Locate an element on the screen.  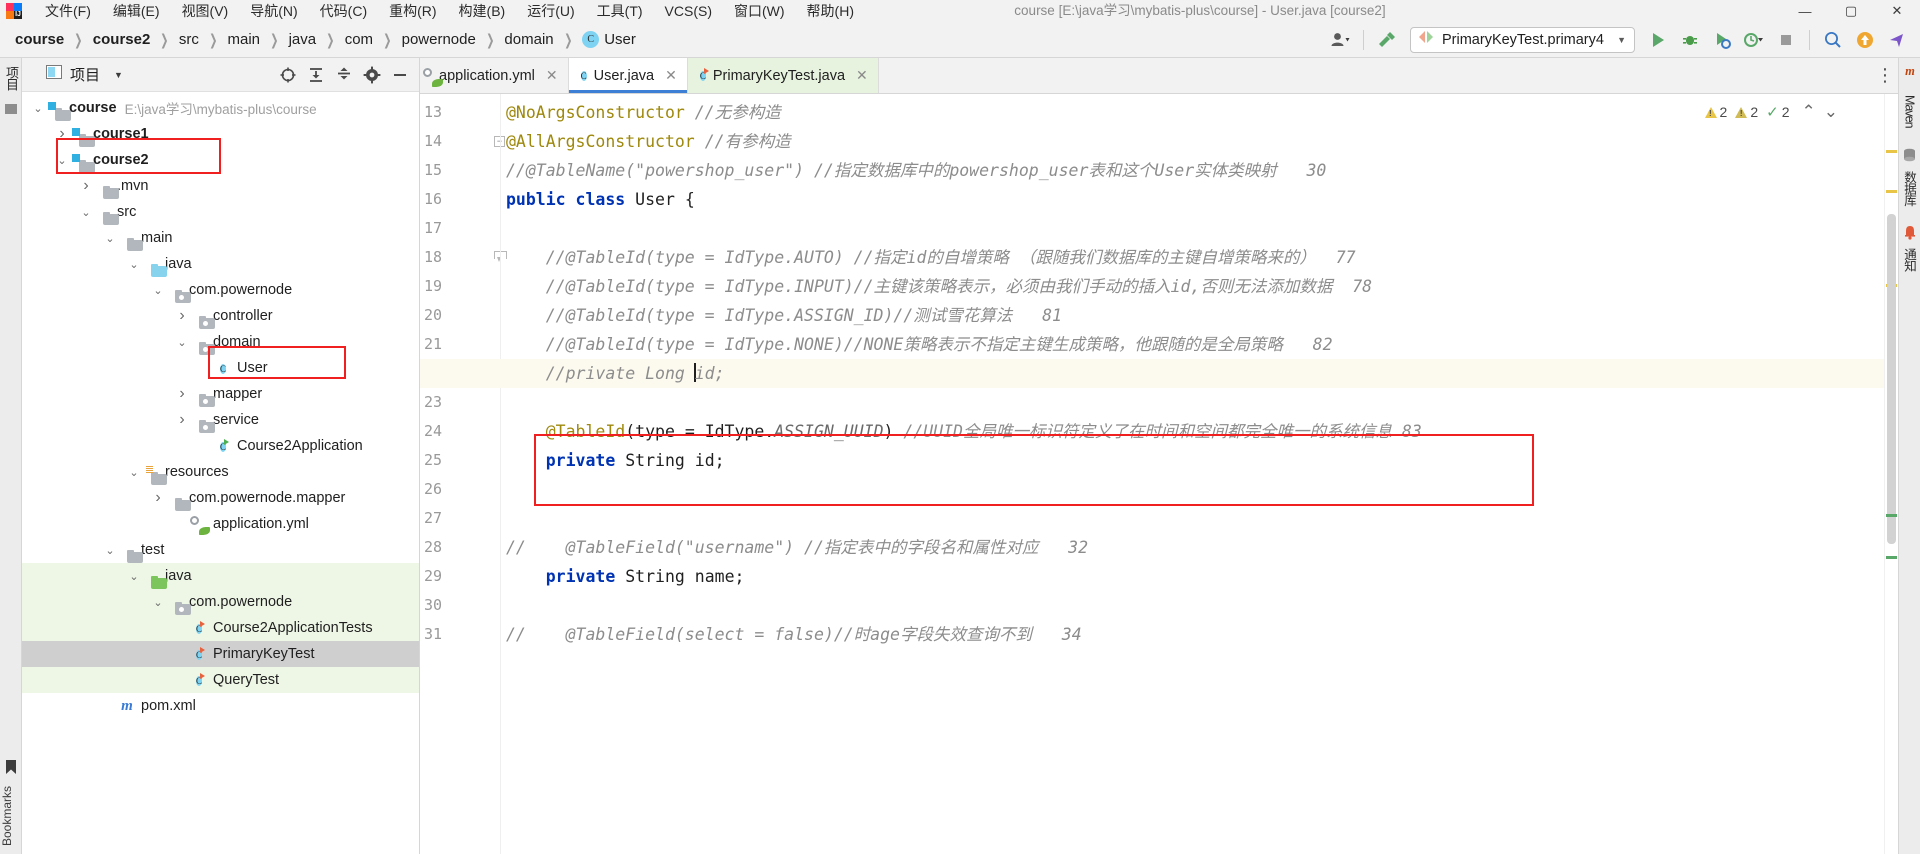
bookmarks-icon is located at coordinates (11, 769).